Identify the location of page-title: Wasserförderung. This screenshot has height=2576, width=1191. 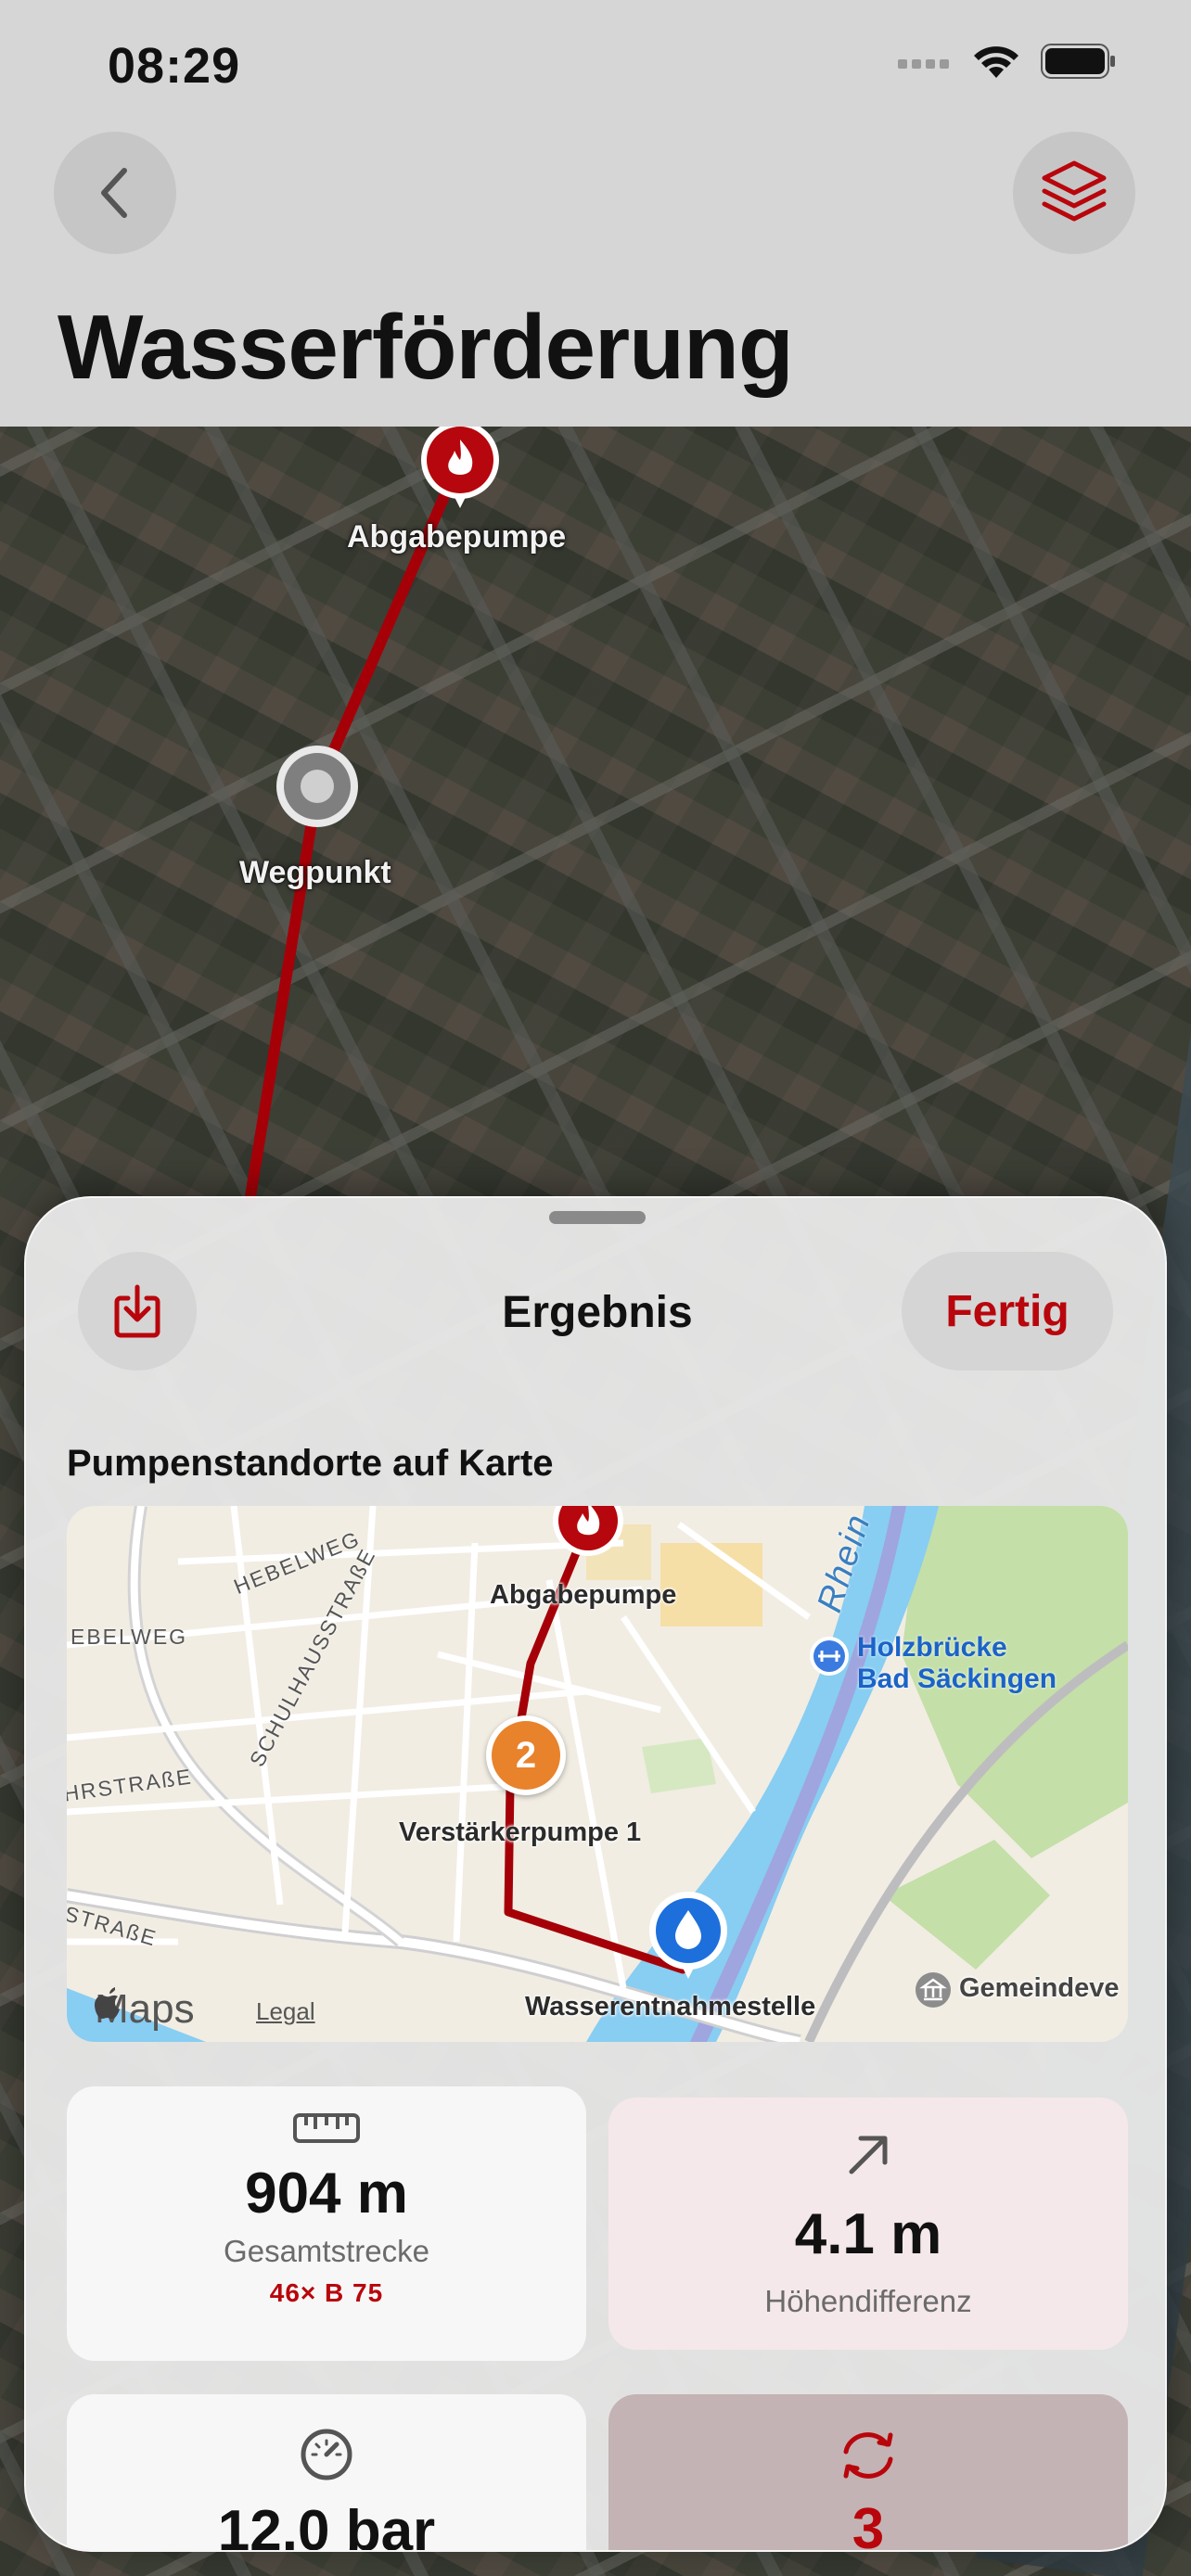
(426, 347).